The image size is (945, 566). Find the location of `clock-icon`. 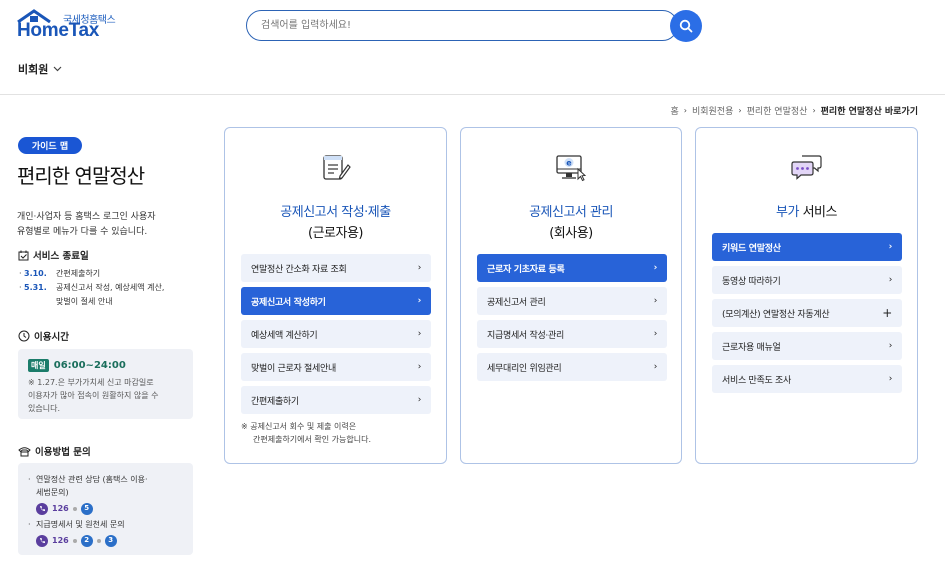

clock-icon is located at coordinates (24, 336).